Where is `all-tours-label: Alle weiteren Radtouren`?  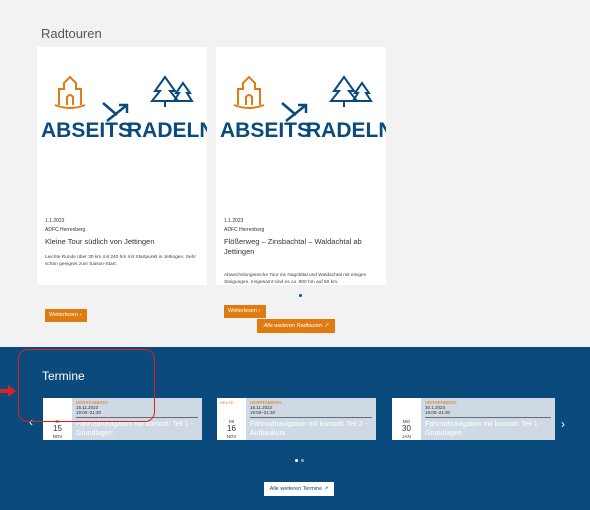 all-tours-label: Alle weiteren Radtouren is located at coordinates (293, 326).